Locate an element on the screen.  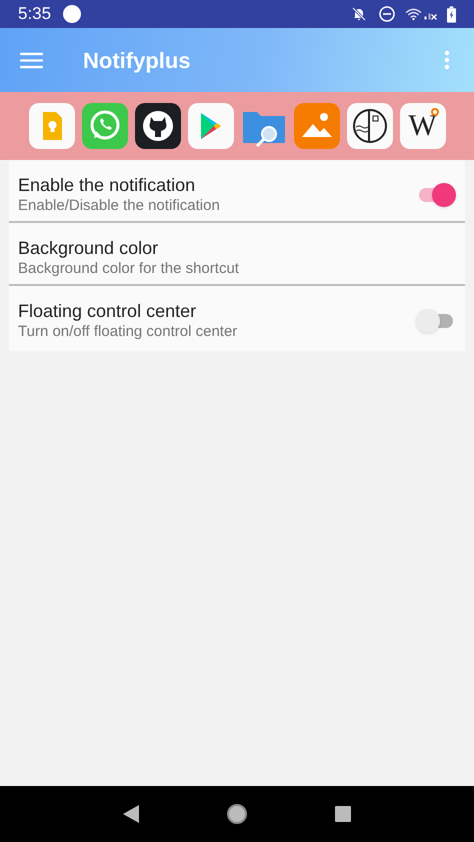
cat-icon is located at coordinates (157, 126).